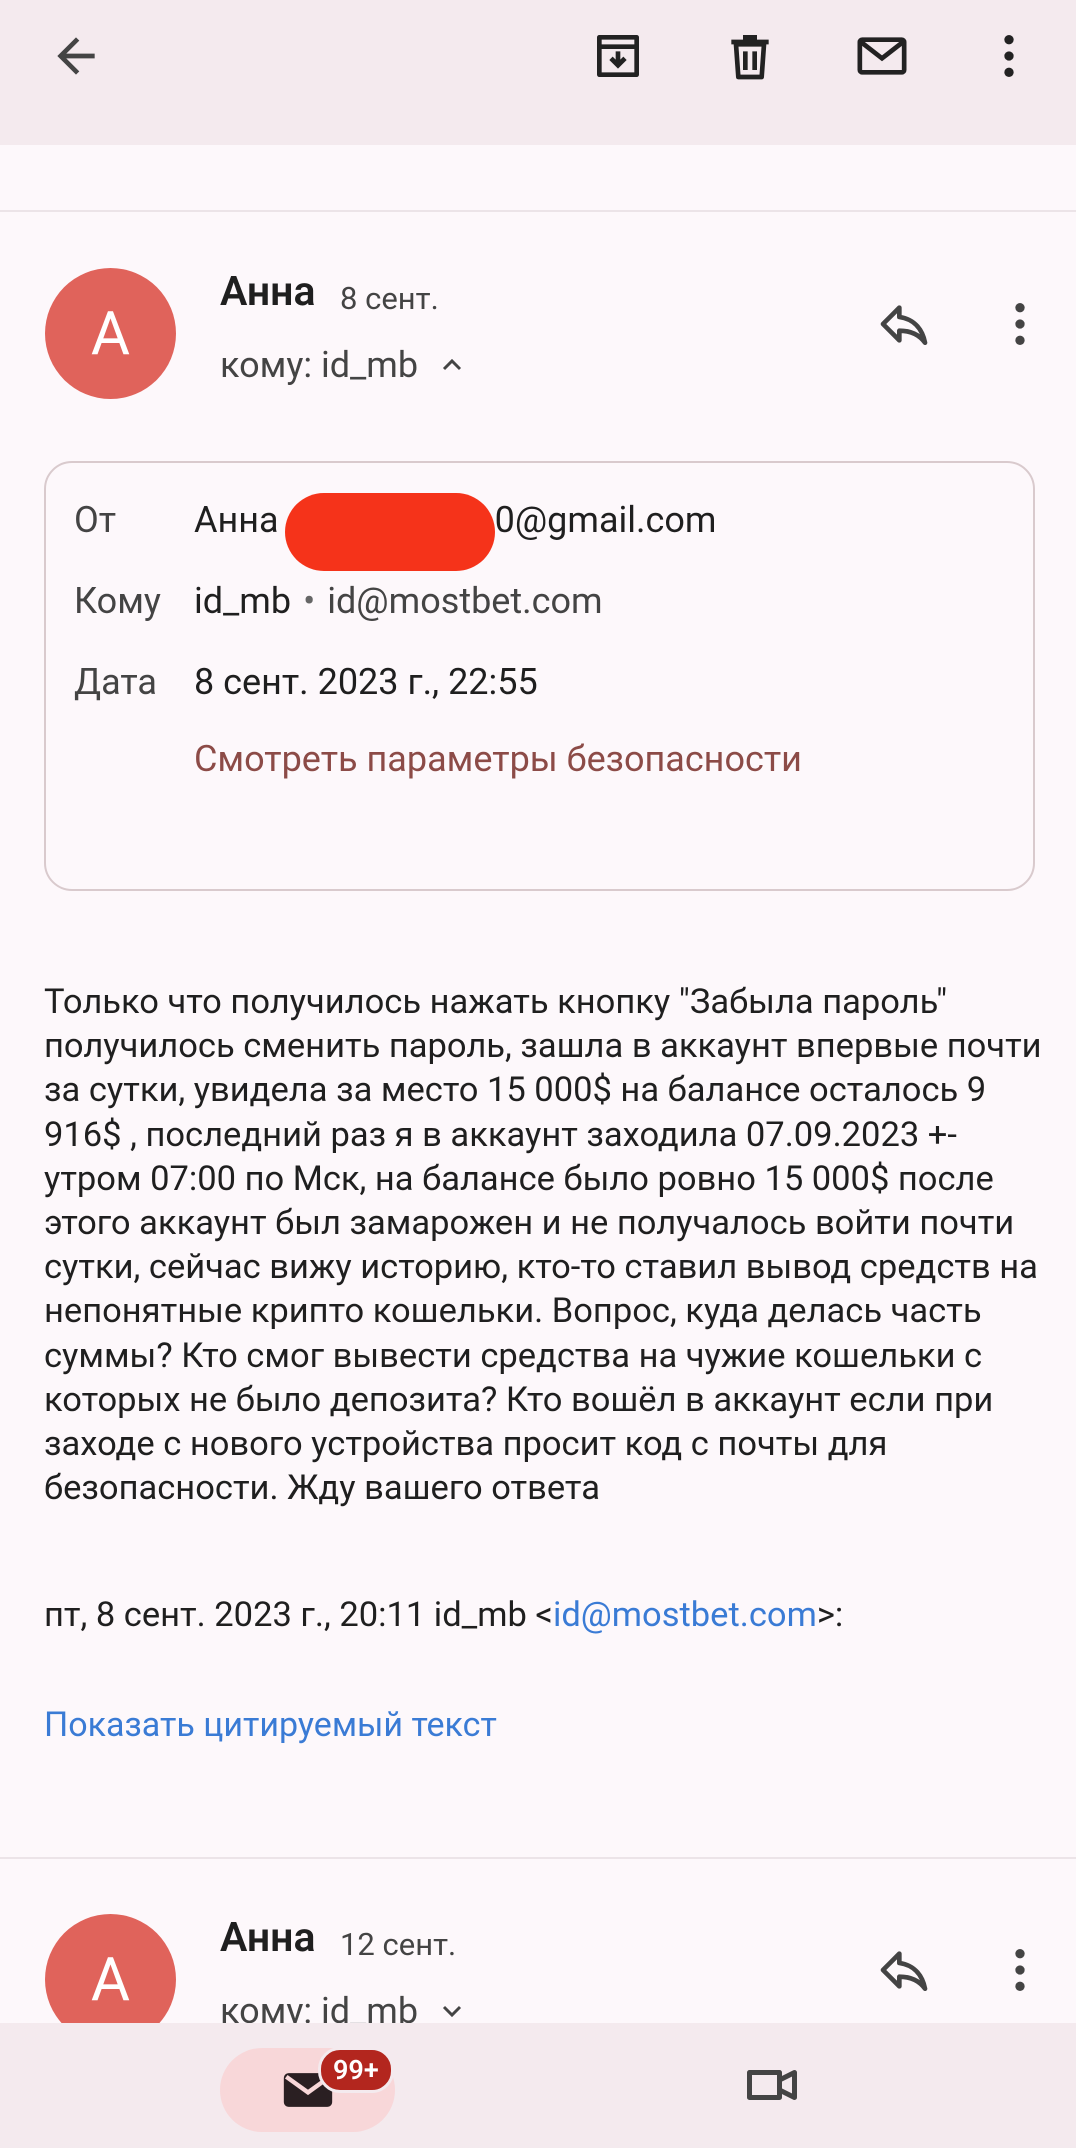  What do you see at coordinates (115, 682) in the screenshot?
I see `date-label: Дата` at bounding box center [115, 682].